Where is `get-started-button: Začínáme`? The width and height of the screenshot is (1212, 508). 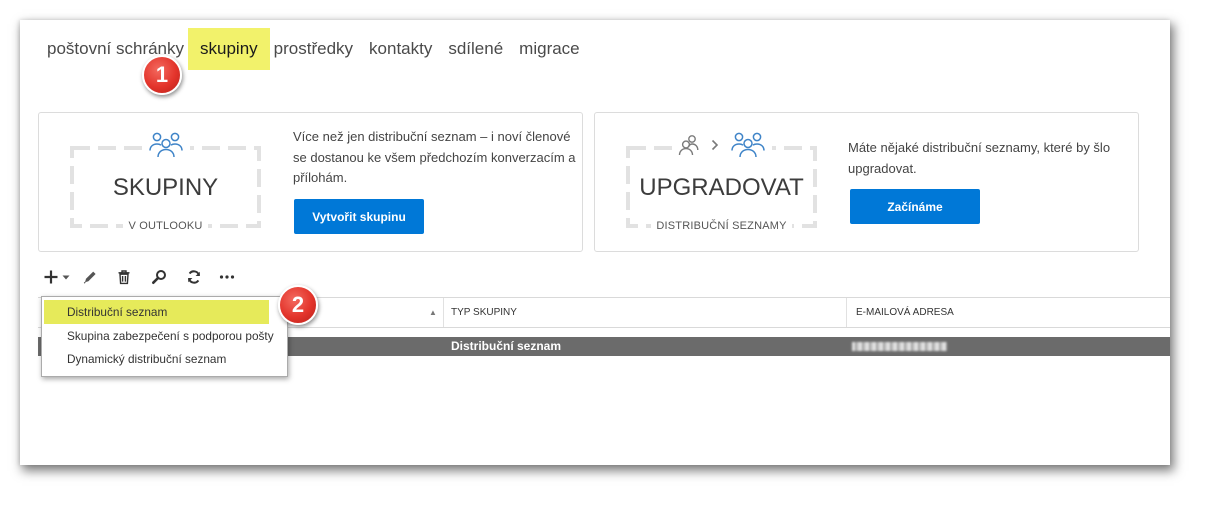
get-started-button: Začínáme is located at coordinates (915, 206).